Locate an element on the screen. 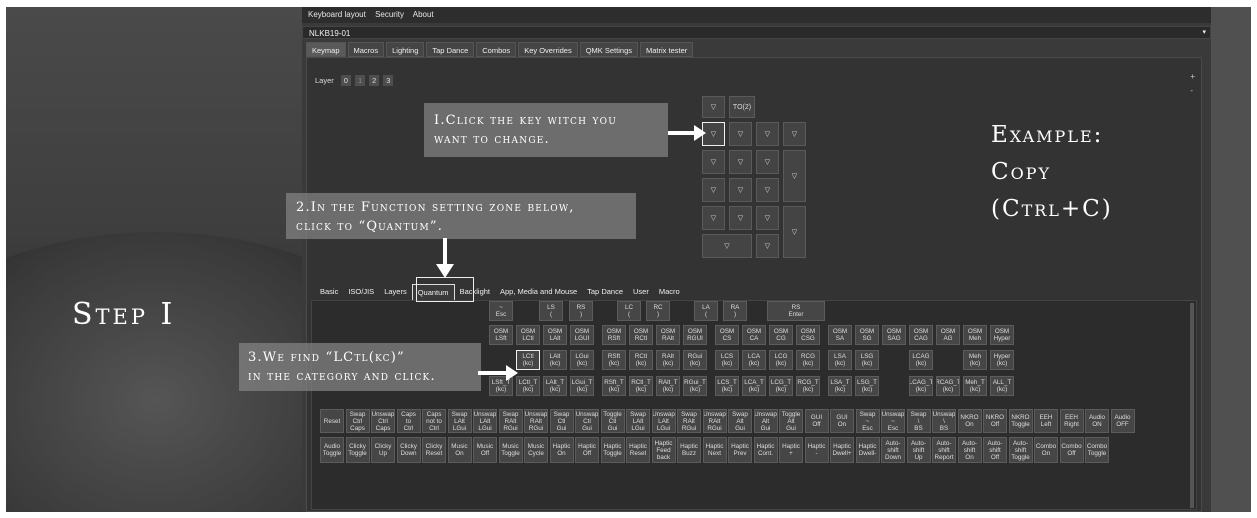 This screenshot has width=1257, height=518. quantum-key: Toggle Alt Gui is located at coordinates (791, 421).